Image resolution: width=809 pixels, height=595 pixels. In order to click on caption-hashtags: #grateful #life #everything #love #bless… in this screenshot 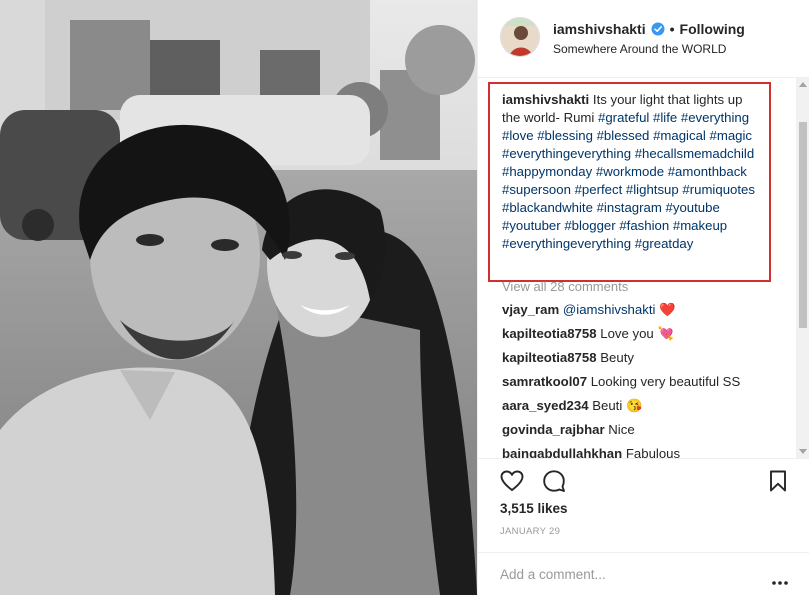, I will do `click(628, 180)`.